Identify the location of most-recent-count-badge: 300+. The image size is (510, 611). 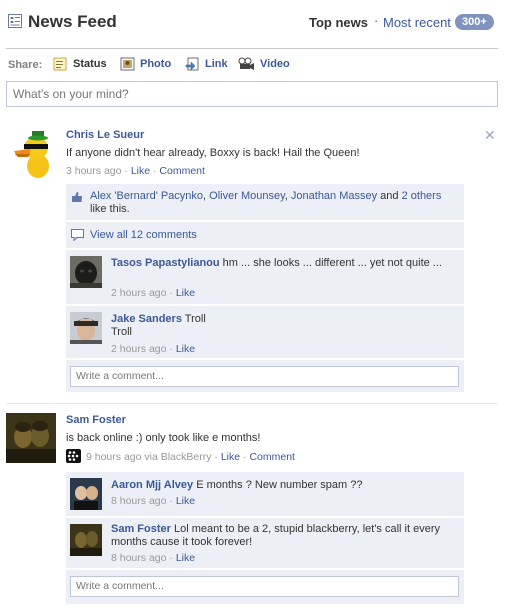
(474, 22).